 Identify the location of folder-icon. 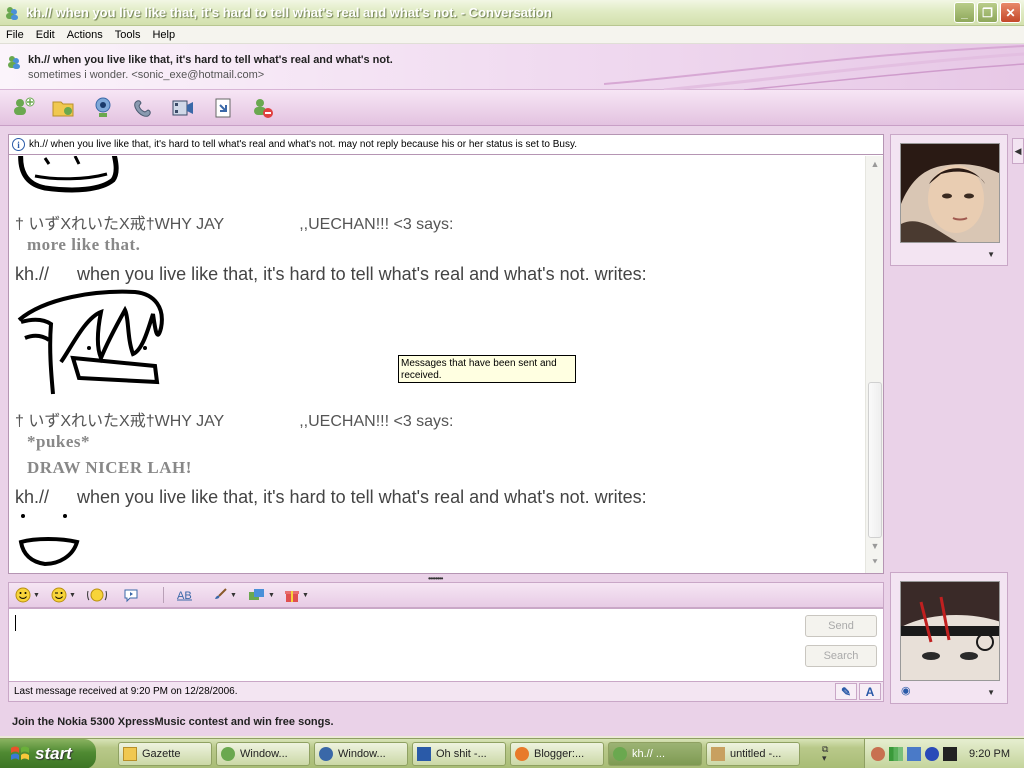
(130, 754).